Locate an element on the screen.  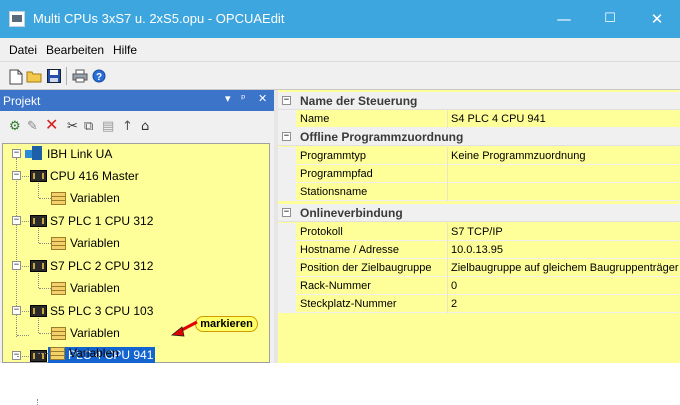
root-collapse-icon: − is located at coordinates (16, 153).